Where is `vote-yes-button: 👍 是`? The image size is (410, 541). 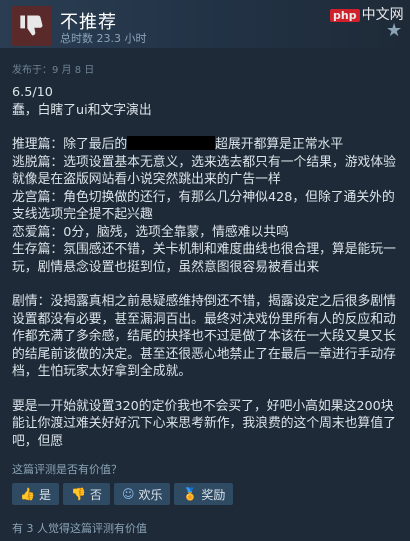 vote-yes-button: 👍 是 is located at coordinates (35, 494).